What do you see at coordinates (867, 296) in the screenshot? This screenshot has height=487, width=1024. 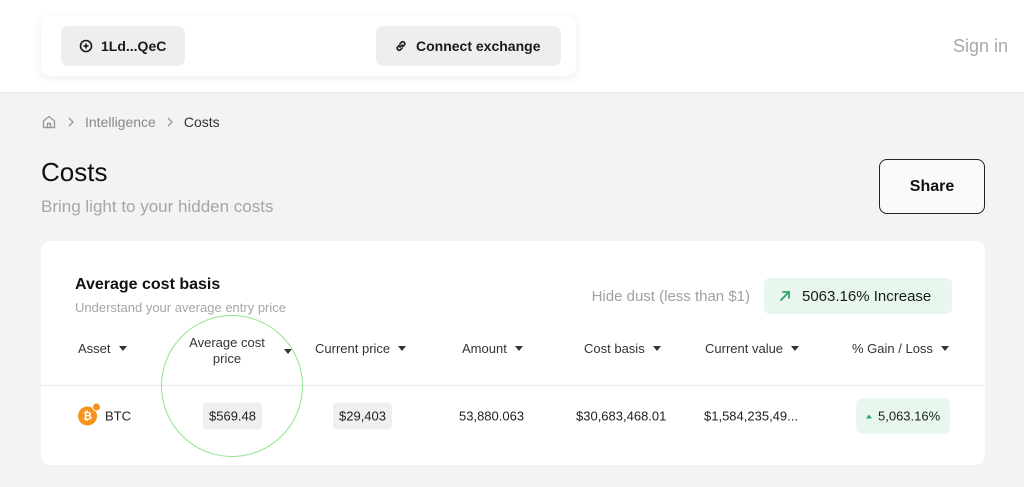 I see `increase-label: 5063.16% Increase` at bounding box center [867, 296].